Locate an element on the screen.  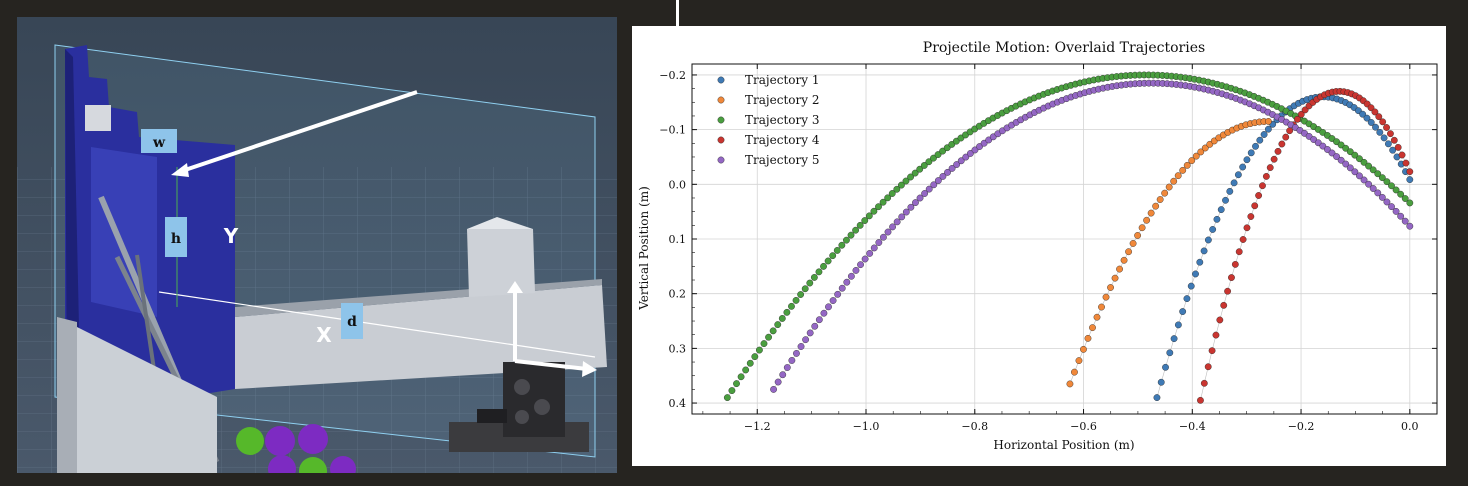
x-tick-label: 0.0 is located at coordinates (1410, 426).